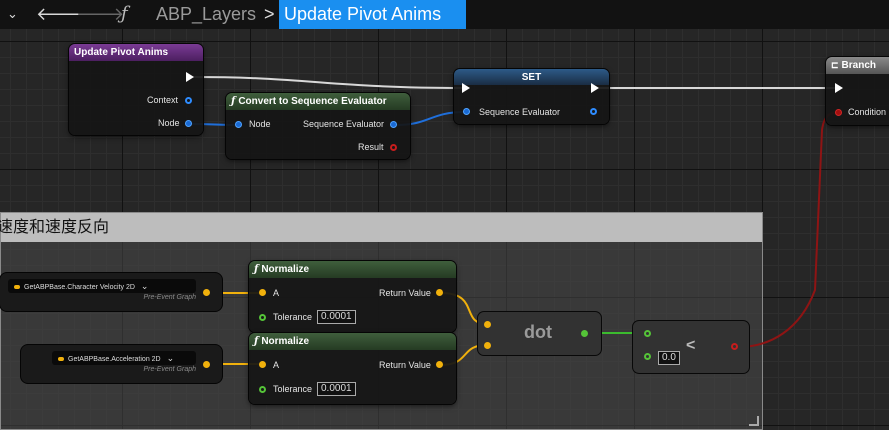 The image size is (889, 430). Describe the element at coordinates (136, 52) in the screenshot. I see `entry-node-title: Update Pivot Anims` at that location.